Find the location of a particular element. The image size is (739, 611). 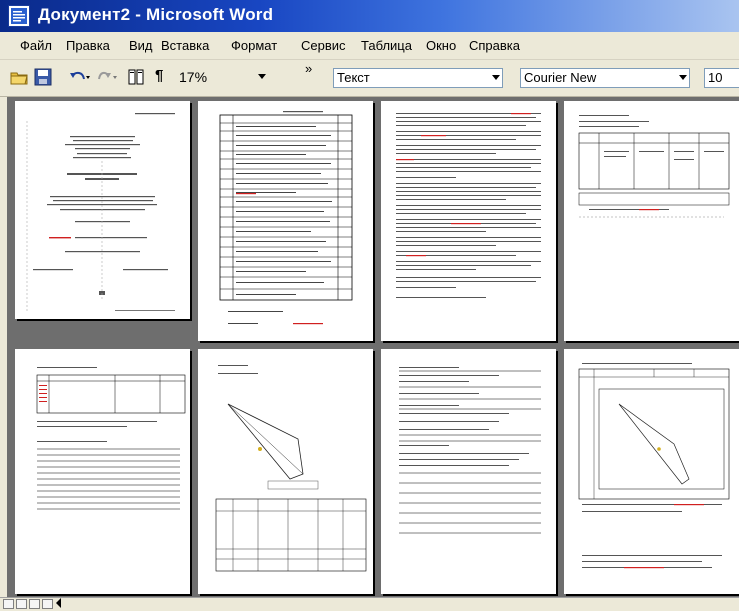

menu-window: Окно is located at coordinates (441, 45).